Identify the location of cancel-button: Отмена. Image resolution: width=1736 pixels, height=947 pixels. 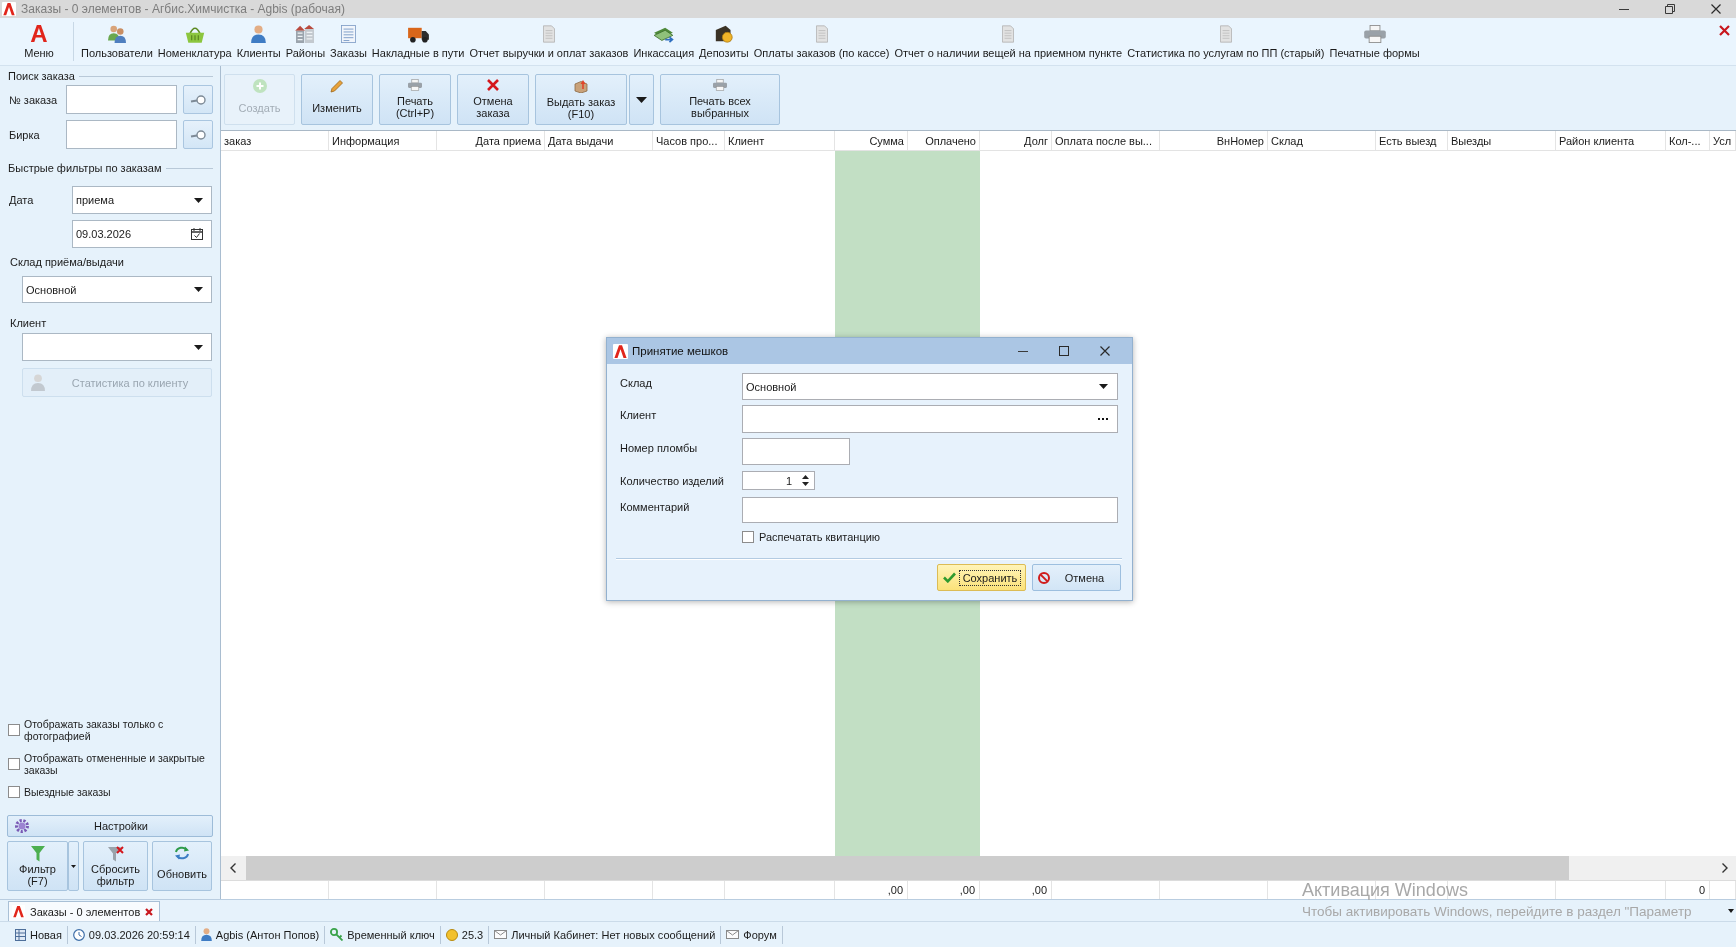
(1076, 577).